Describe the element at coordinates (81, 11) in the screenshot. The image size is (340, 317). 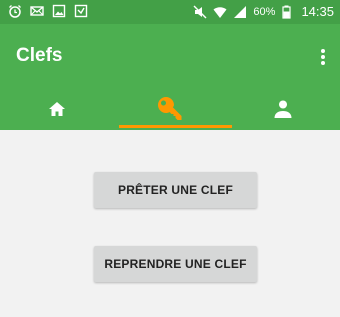
I see `vibrate-icon` at that location.